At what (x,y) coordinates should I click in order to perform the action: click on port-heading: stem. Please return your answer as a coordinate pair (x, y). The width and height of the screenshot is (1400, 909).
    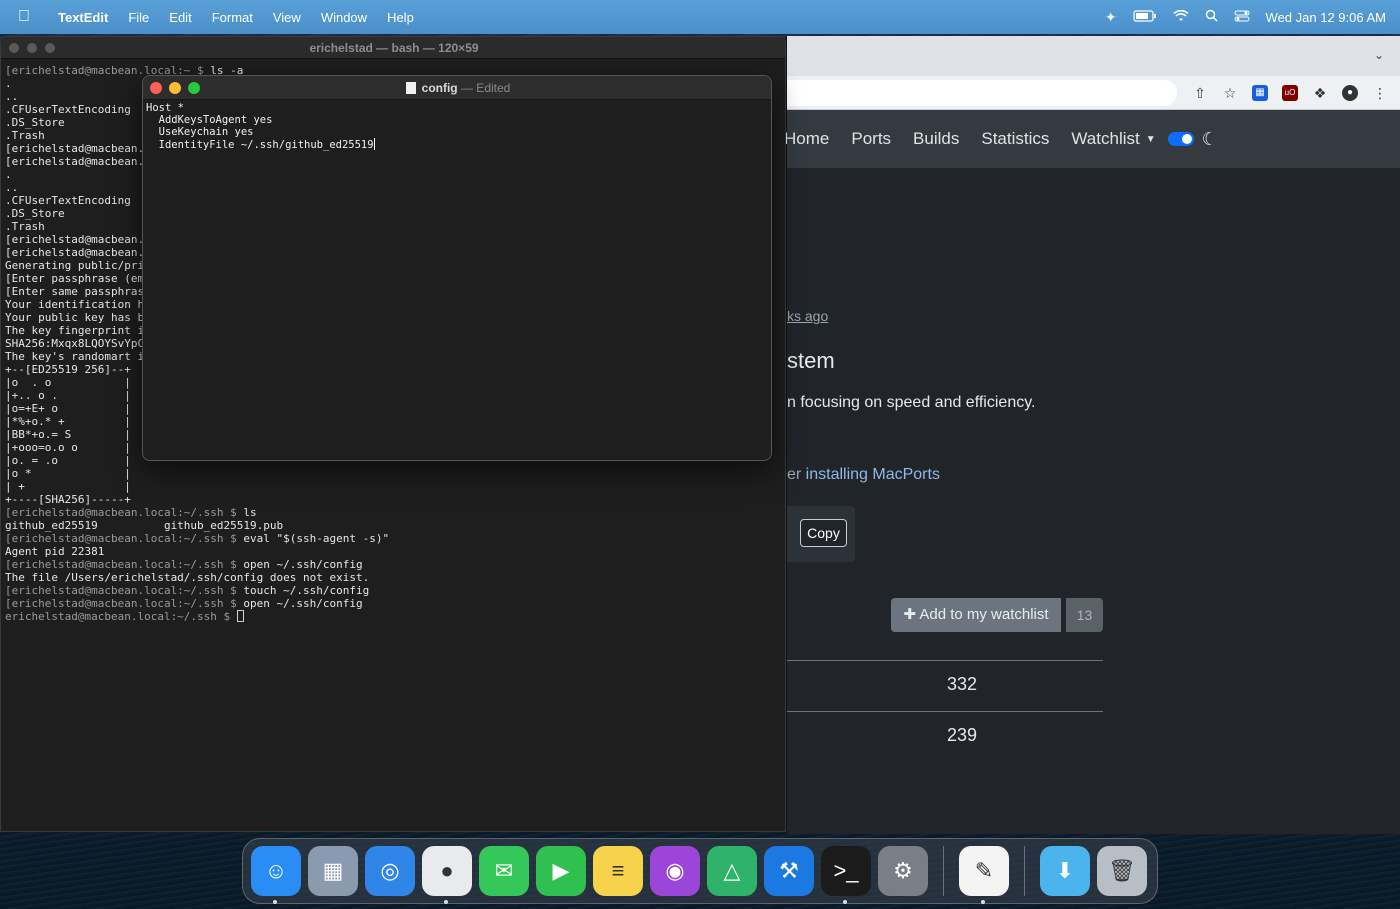
    Looking at the image, I should click on (811, 360).